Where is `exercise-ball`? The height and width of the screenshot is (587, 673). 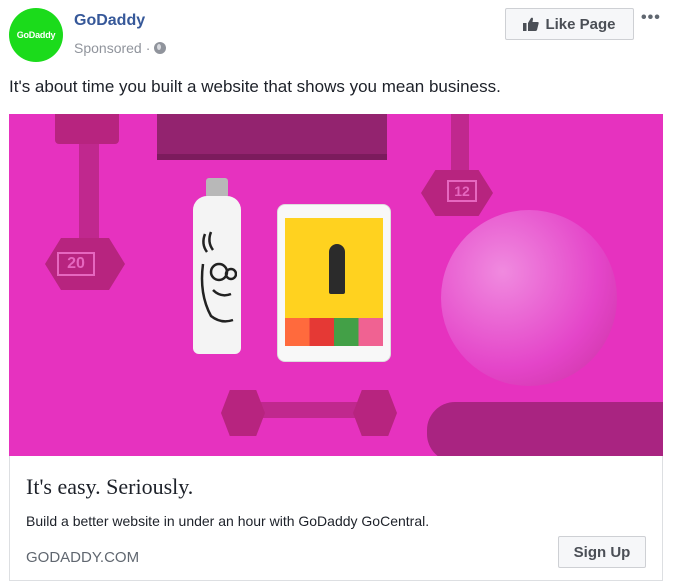
exercise-ball is located at coordinates (529, 298).